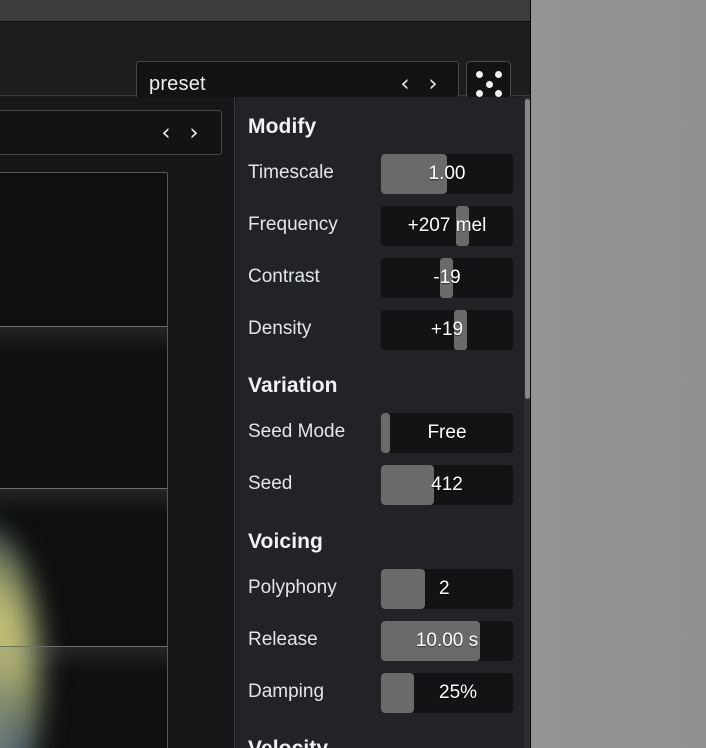 This screenshot has height=748, width=706. I want to click on preset-next-button: ›, so click(433, 84).